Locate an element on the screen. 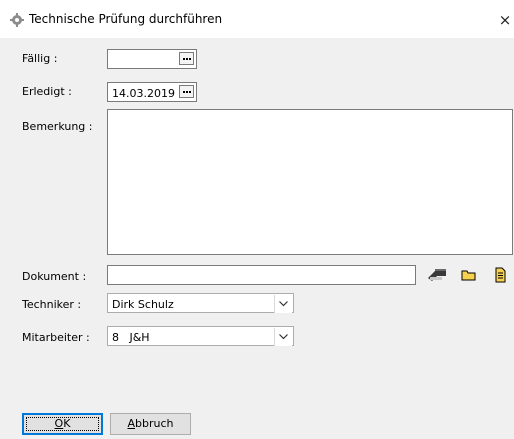 This screenshot has width=514, height=439. title-bar: Technische Prüfung durchführen × is located at coordinates (257, 19).